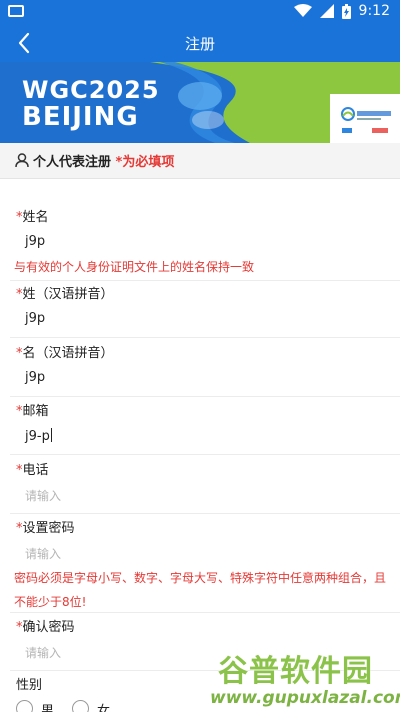 This screenshot has height=712, width=400. Describe the element at coordinates (29, 685) in the screenshot. I see `gender-label: 性别` at that location.